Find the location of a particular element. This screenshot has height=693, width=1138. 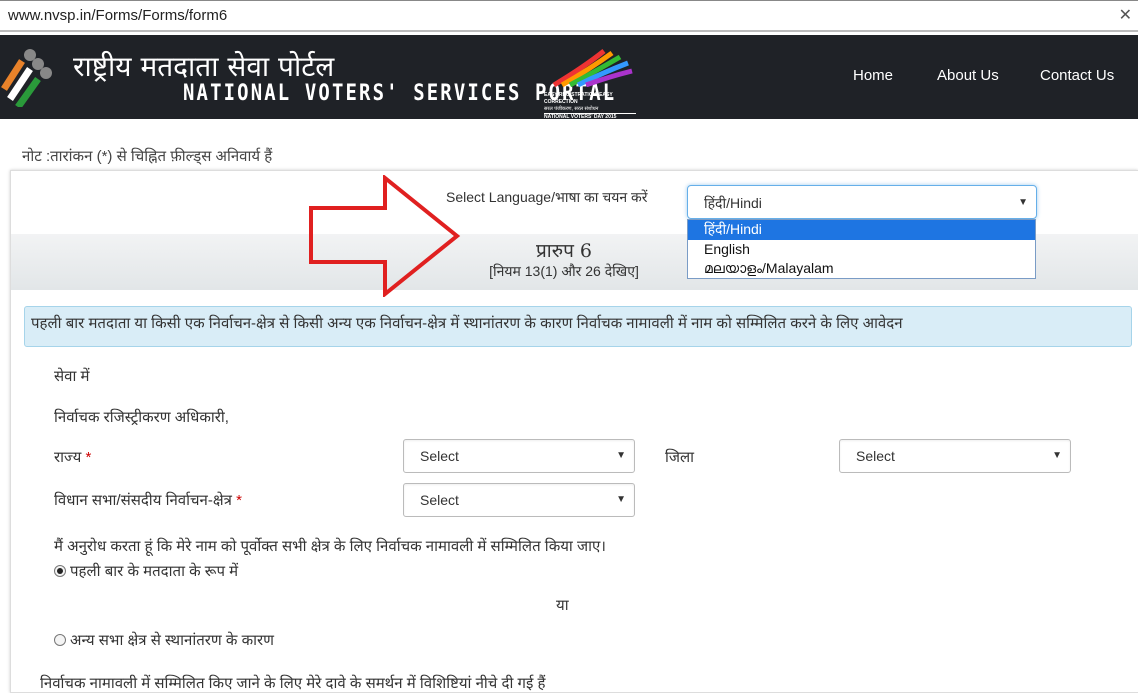

language-option-english: English is located at coordinates (861, 250).